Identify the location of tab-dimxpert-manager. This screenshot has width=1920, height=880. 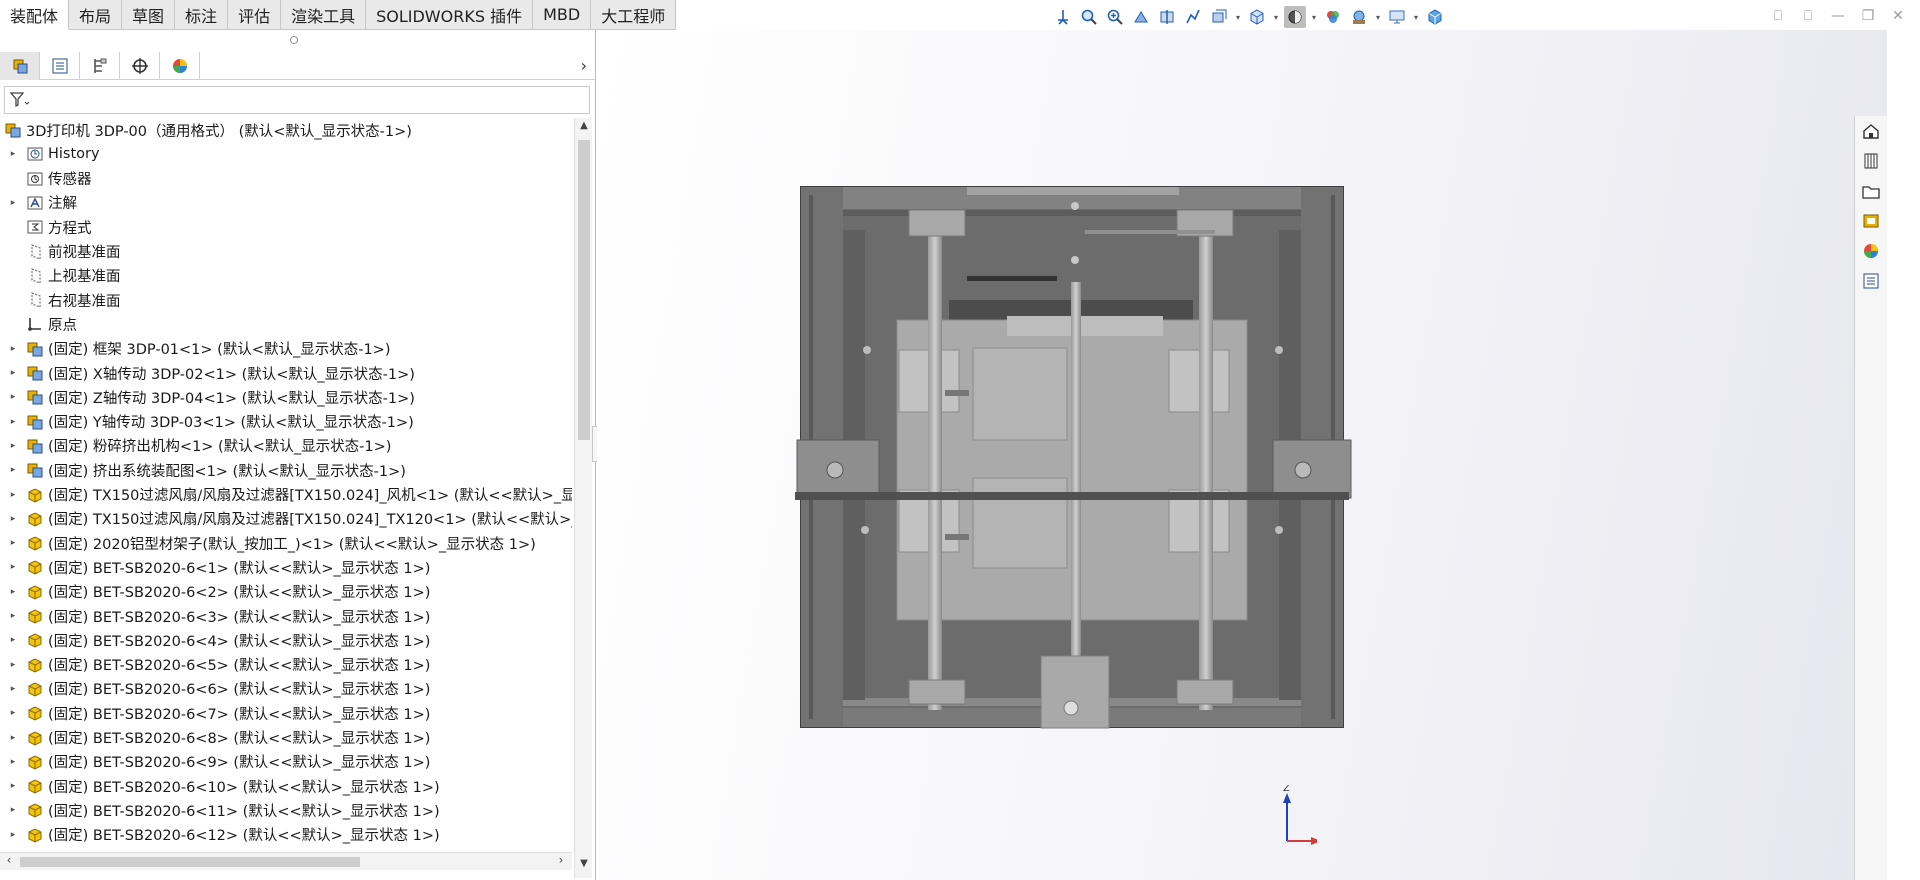
(140, 65).